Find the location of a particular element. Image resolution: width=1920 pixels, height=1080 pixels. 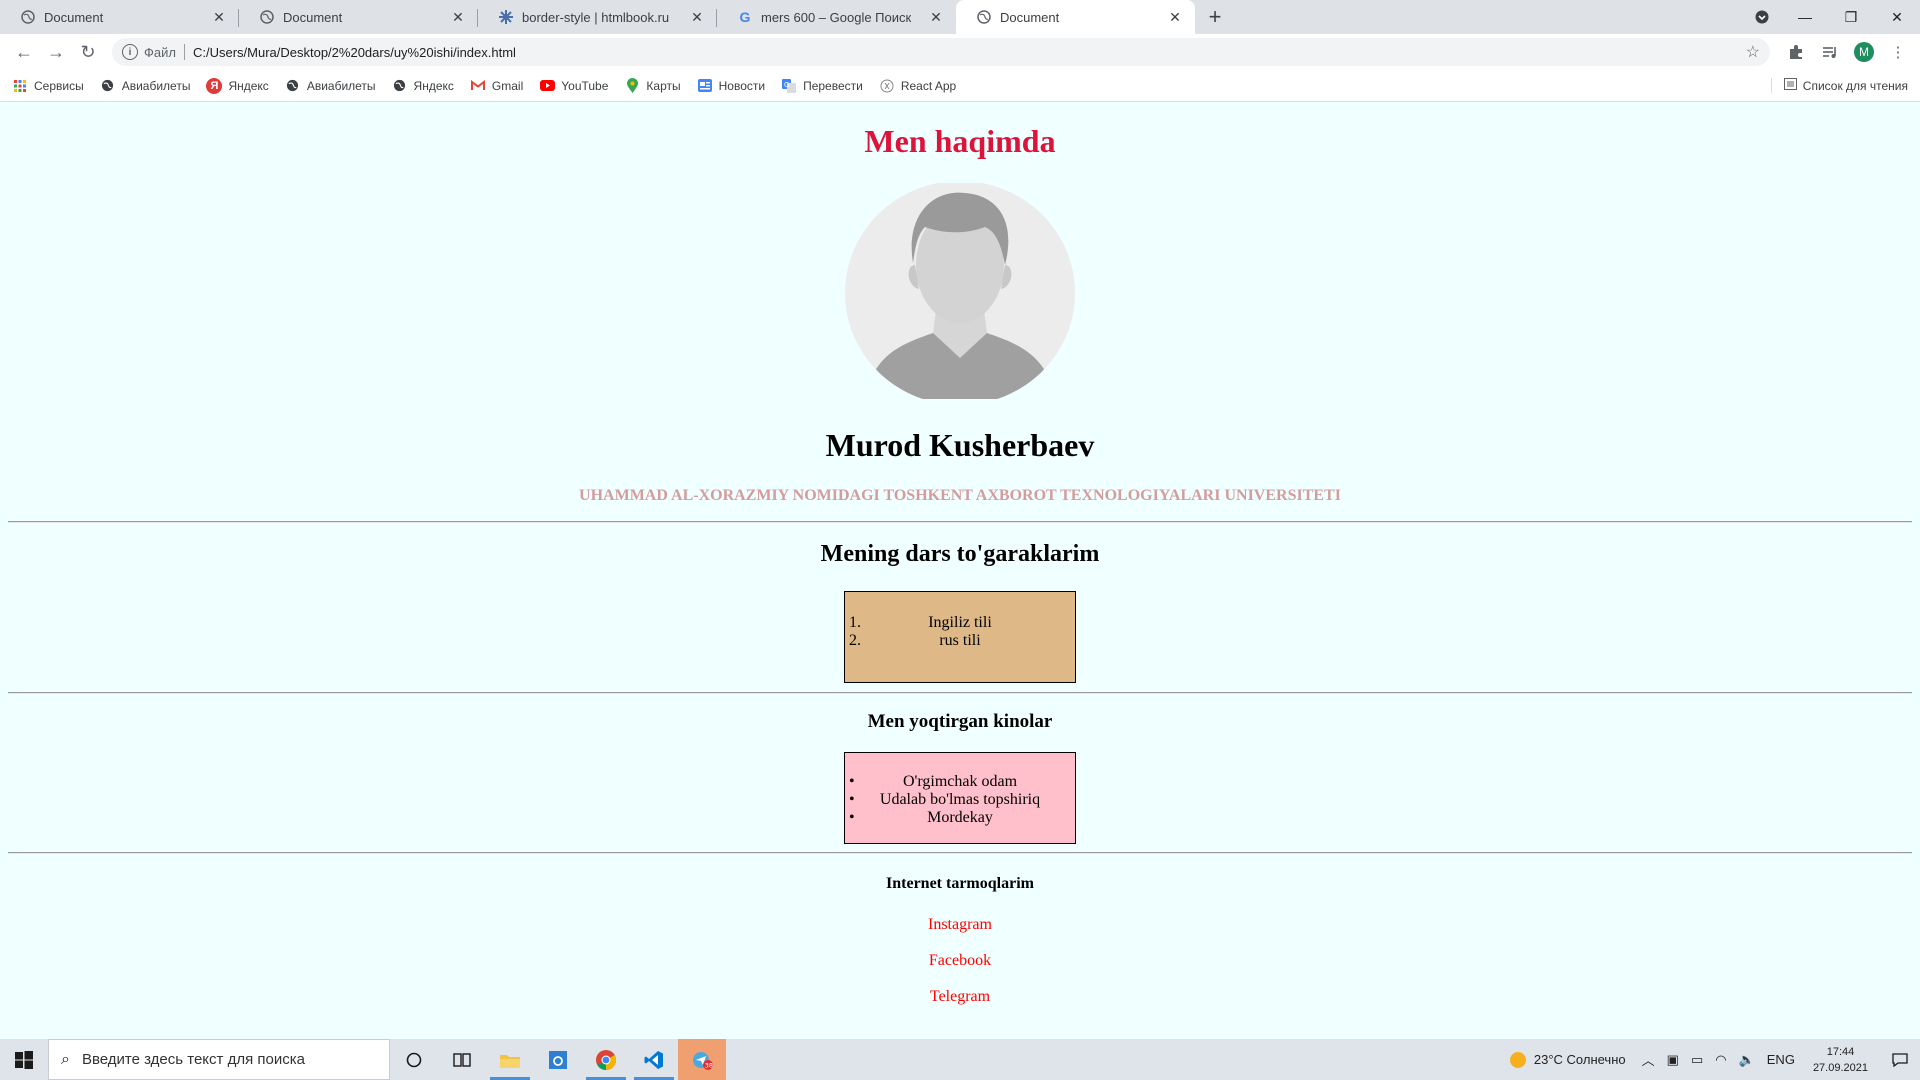

bookmark-label: Gmail is located at coordinates (507, 85).